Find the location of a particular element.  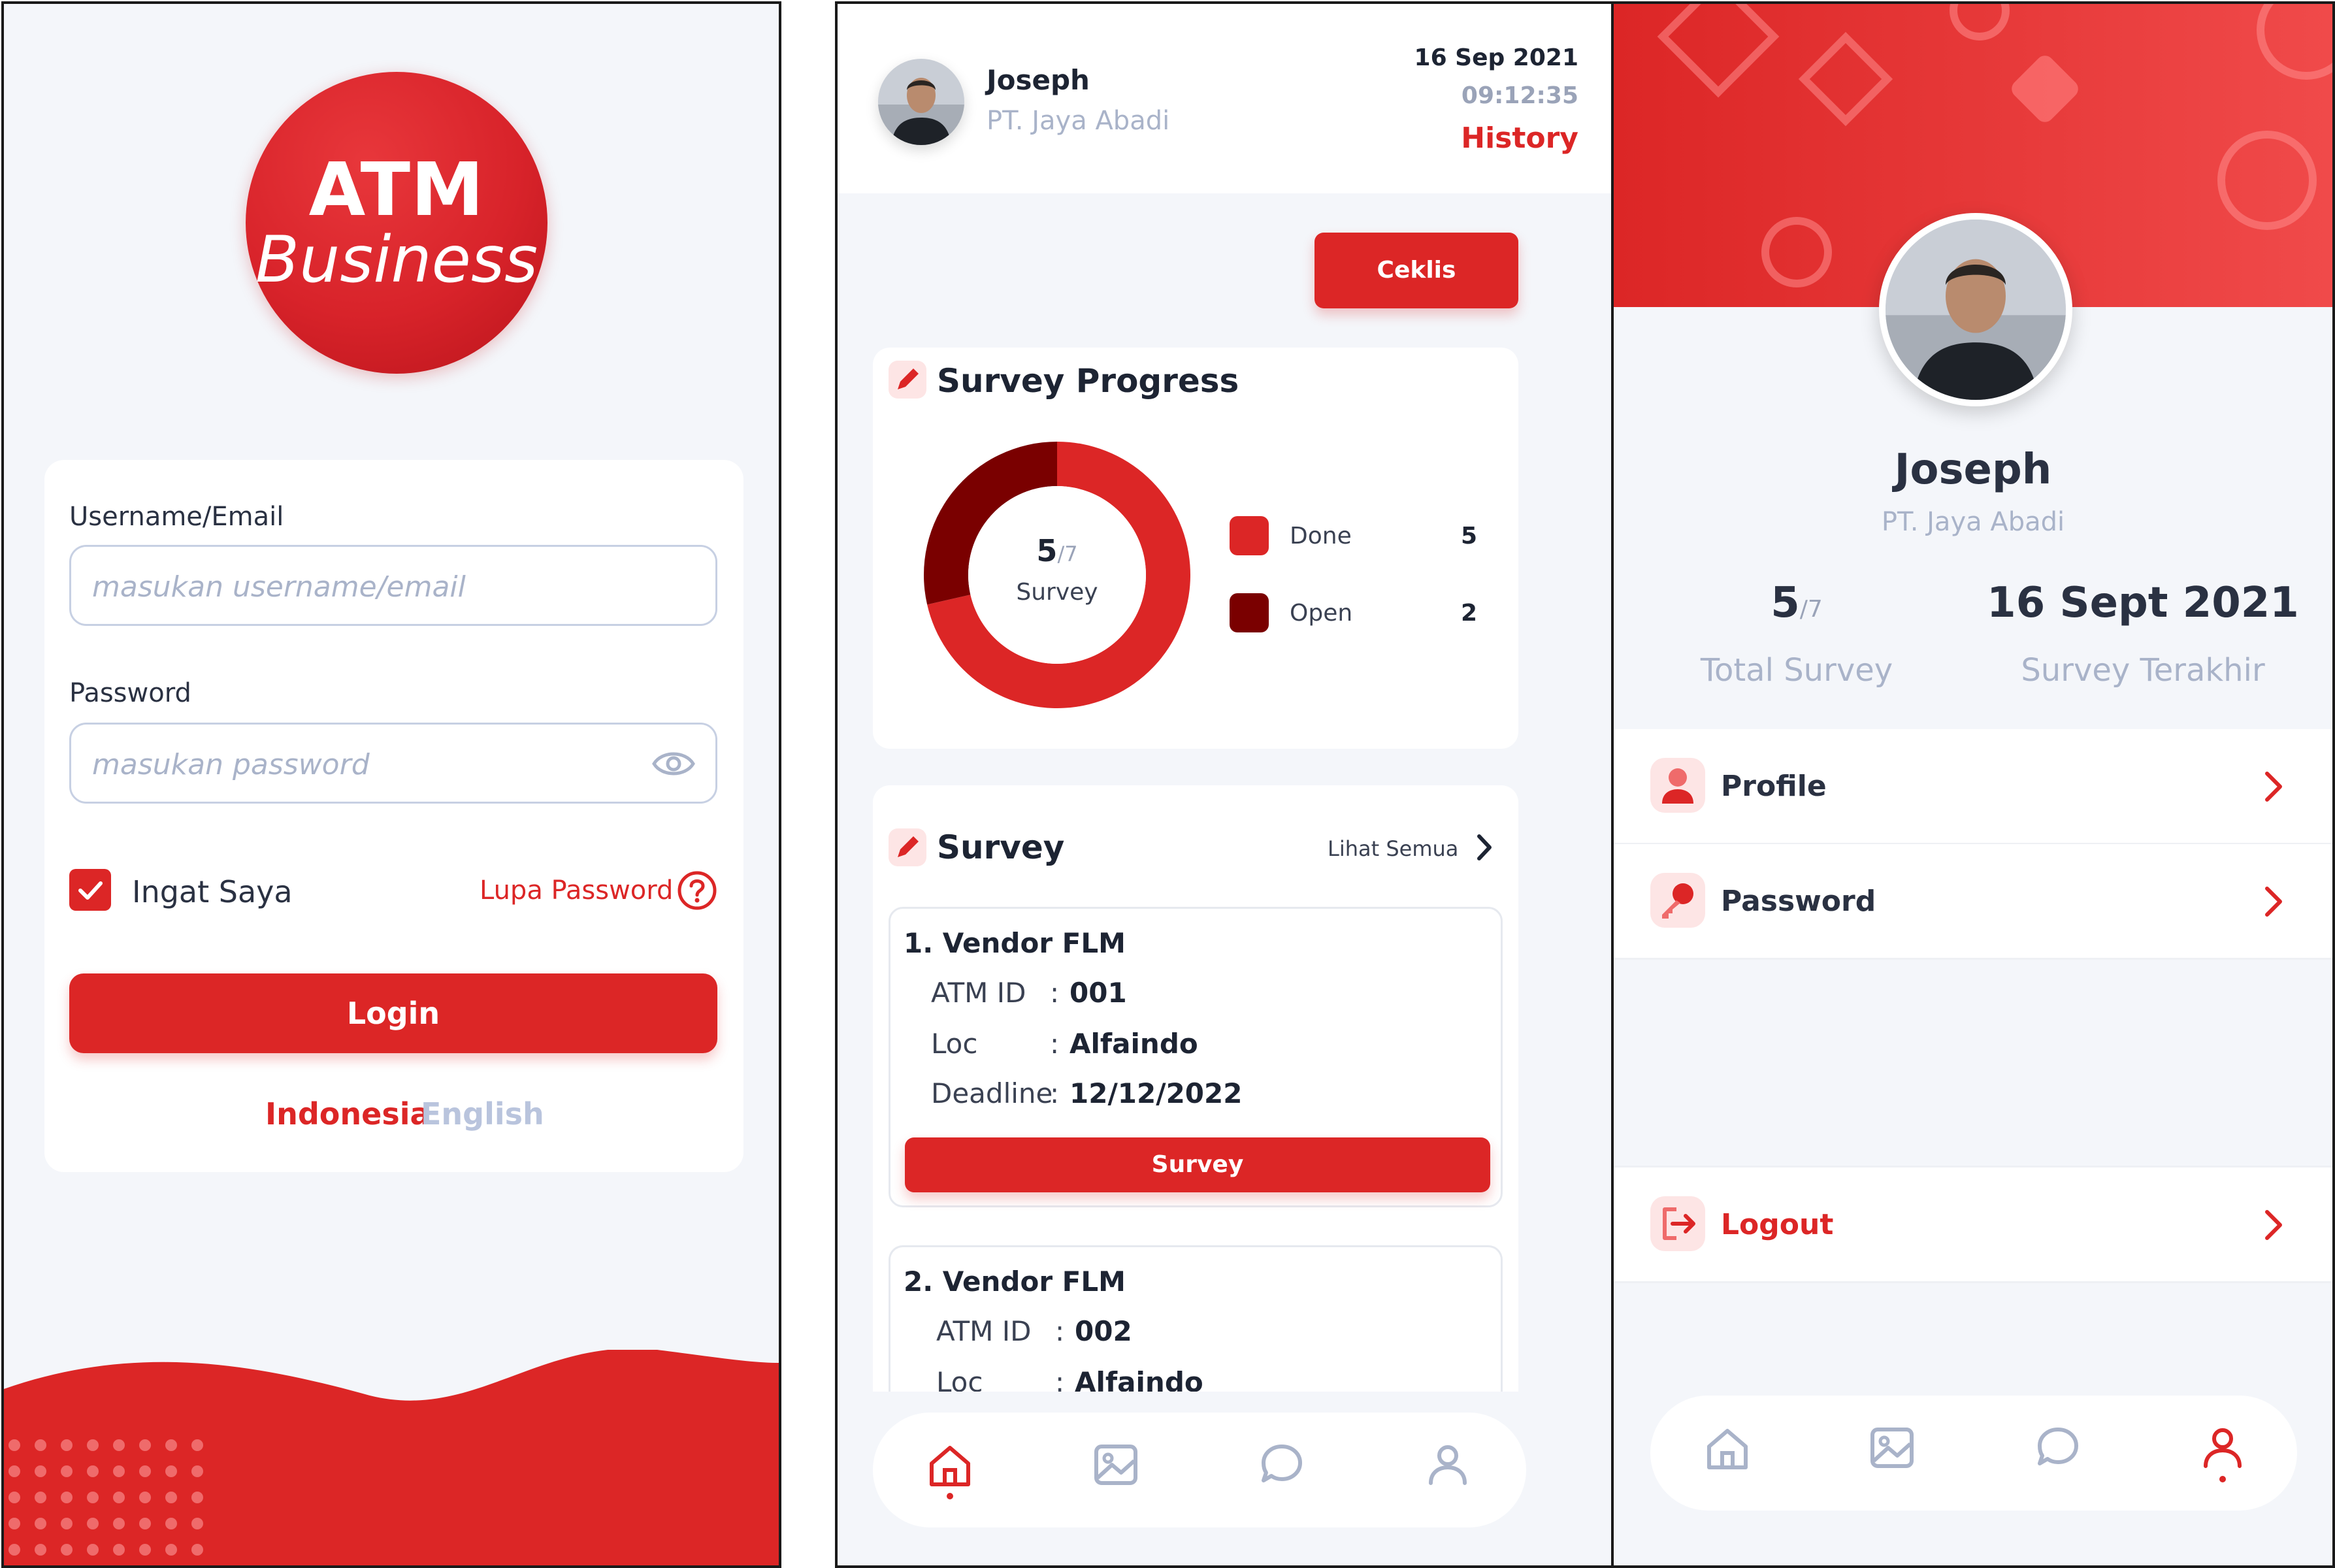

profile-menu-icon is located at coordinates (1677, 785).